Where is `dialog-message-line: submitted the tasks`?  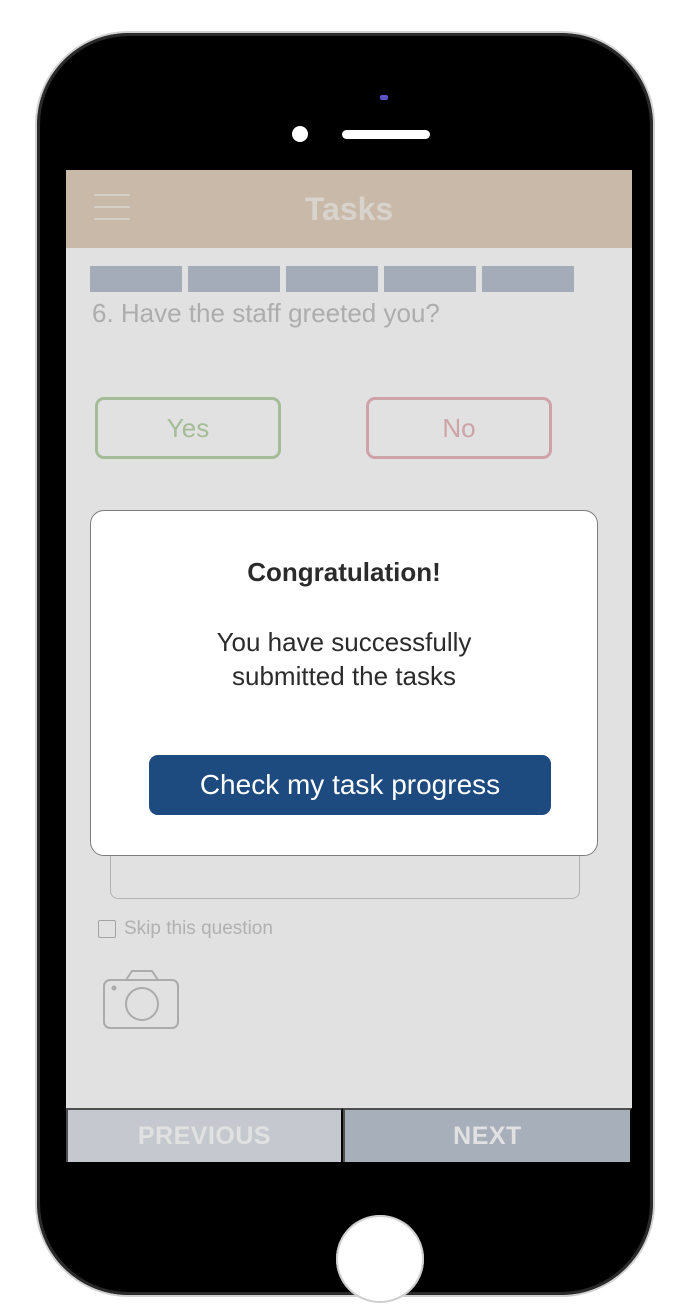
dialog-message-line: submitted the tasks is located at coordinates (344, 676).